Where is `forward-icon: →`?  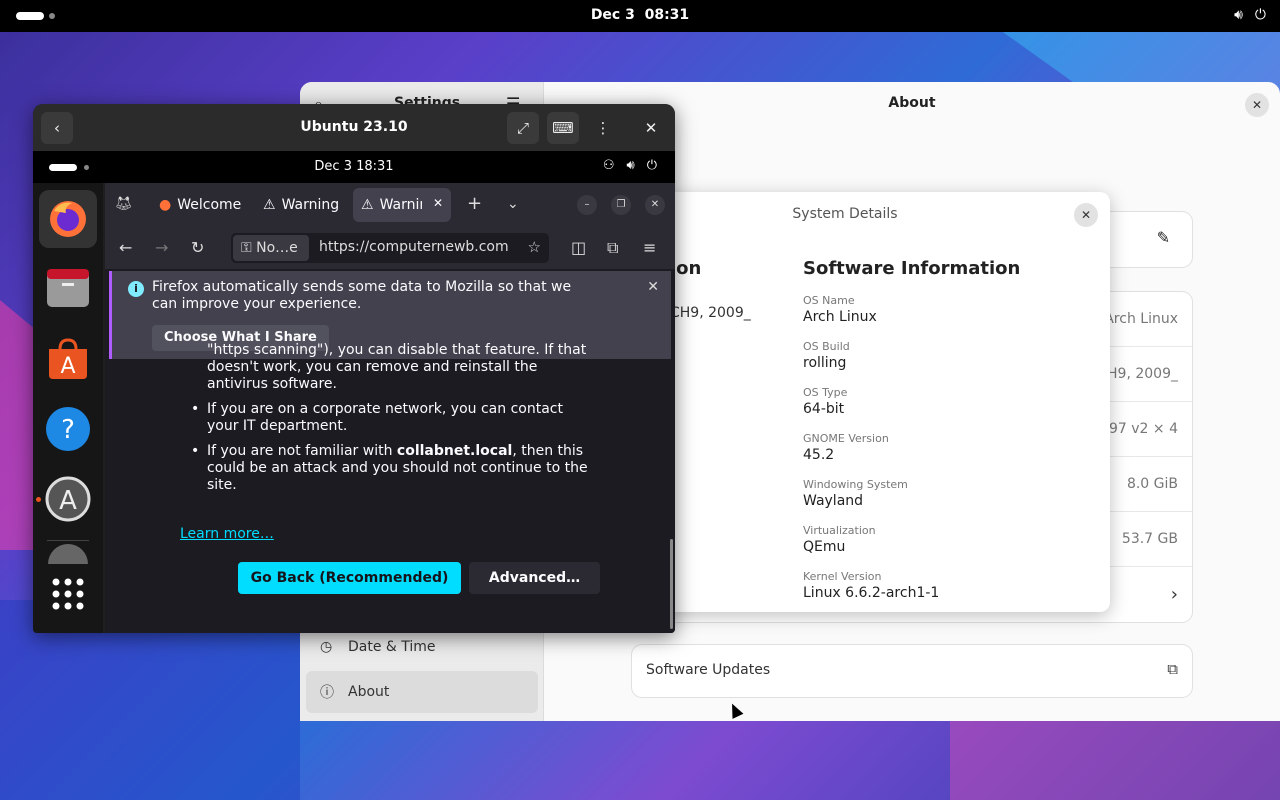
forward-icon: → is located at coordinates (161, 247).